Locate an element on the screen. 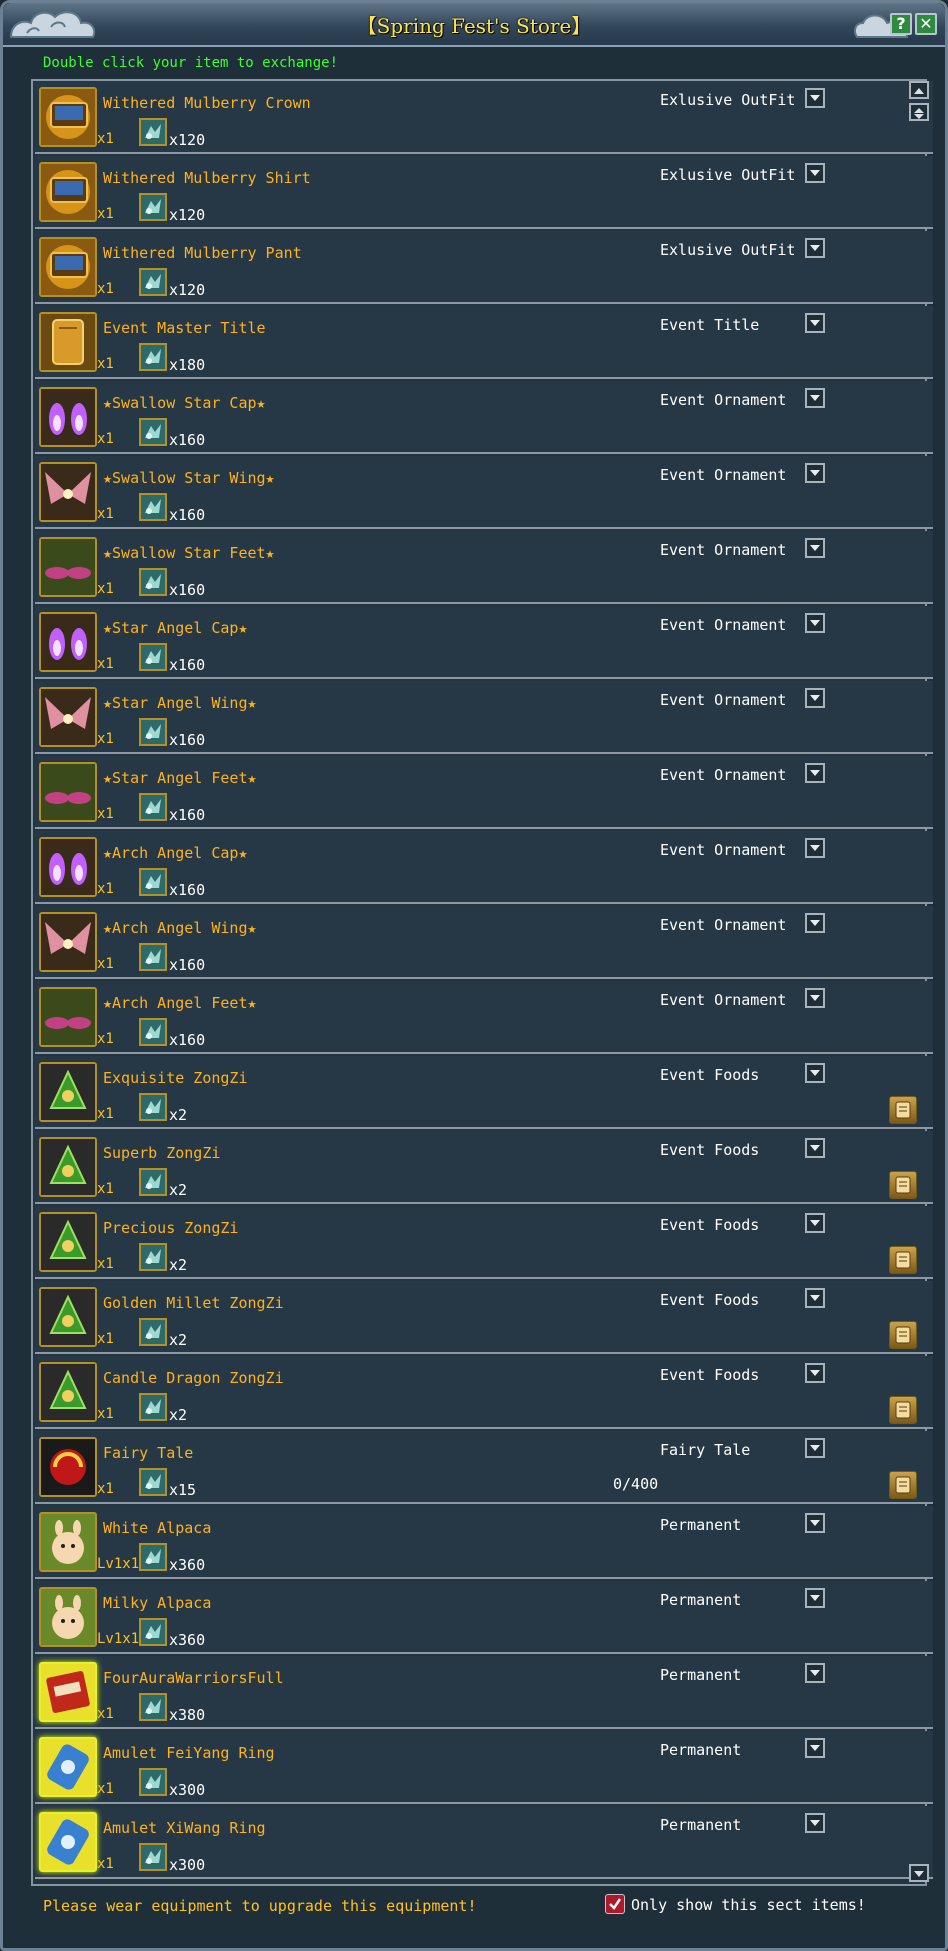 The width and height of the screenshot is (948, 1951). title-bar: 【Spring Fest's Store】 ? ✕ is located at coordinates (474, 25).